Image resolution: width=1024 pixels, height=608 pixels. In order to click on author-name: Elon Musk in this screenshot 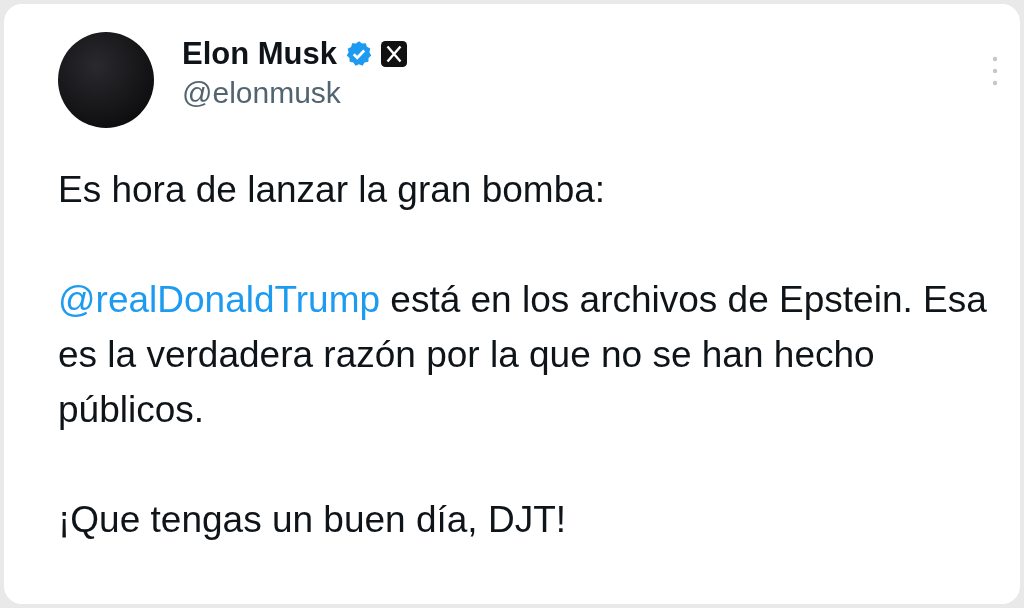, I will do `click(259, 54)`.